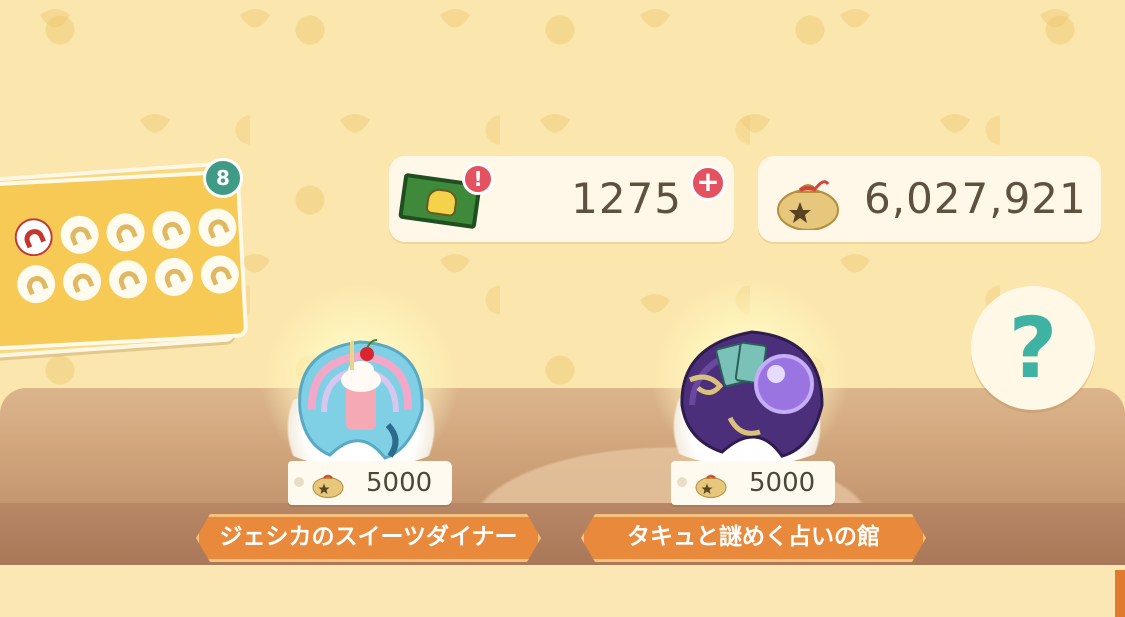  Describe the element at coordinates (223, 178) in the screenshot. I see `stamp-count-badge: 8` at that location.